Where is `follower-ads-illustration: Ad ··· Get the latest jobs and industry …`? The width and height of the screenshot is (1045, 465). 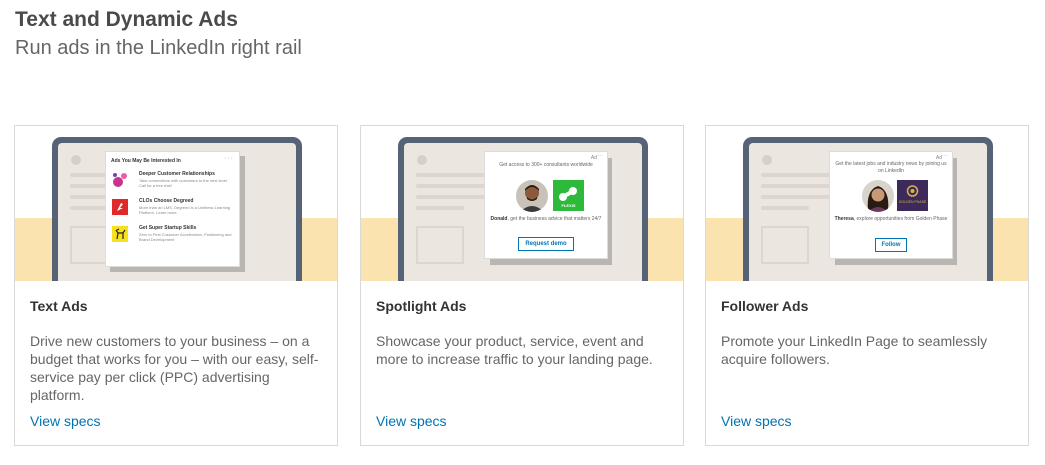
follower-ads-illustration: Ad ··· Get the latest jobs and industry … is located at coordinates (867, 203).